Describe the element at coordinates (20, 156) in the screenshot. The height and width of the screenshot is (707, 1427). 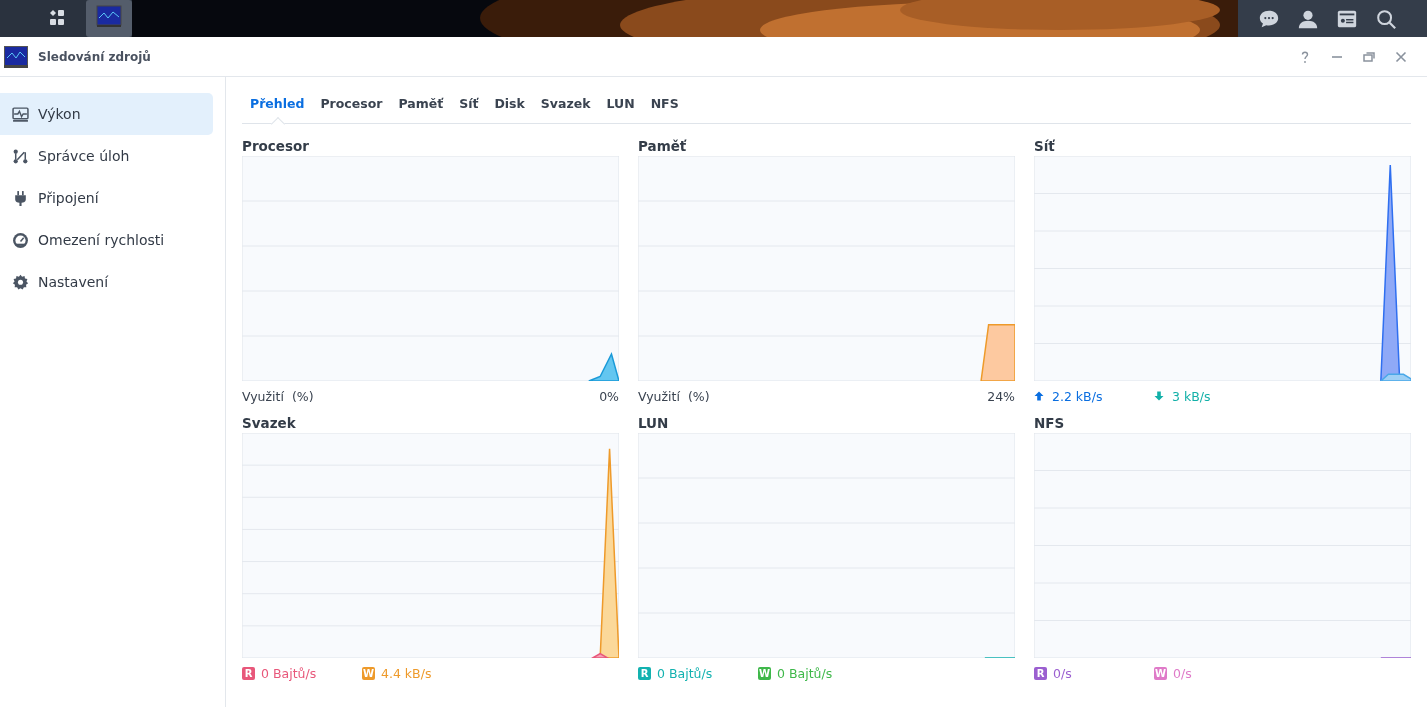
I see `tasks-icon` at that location.